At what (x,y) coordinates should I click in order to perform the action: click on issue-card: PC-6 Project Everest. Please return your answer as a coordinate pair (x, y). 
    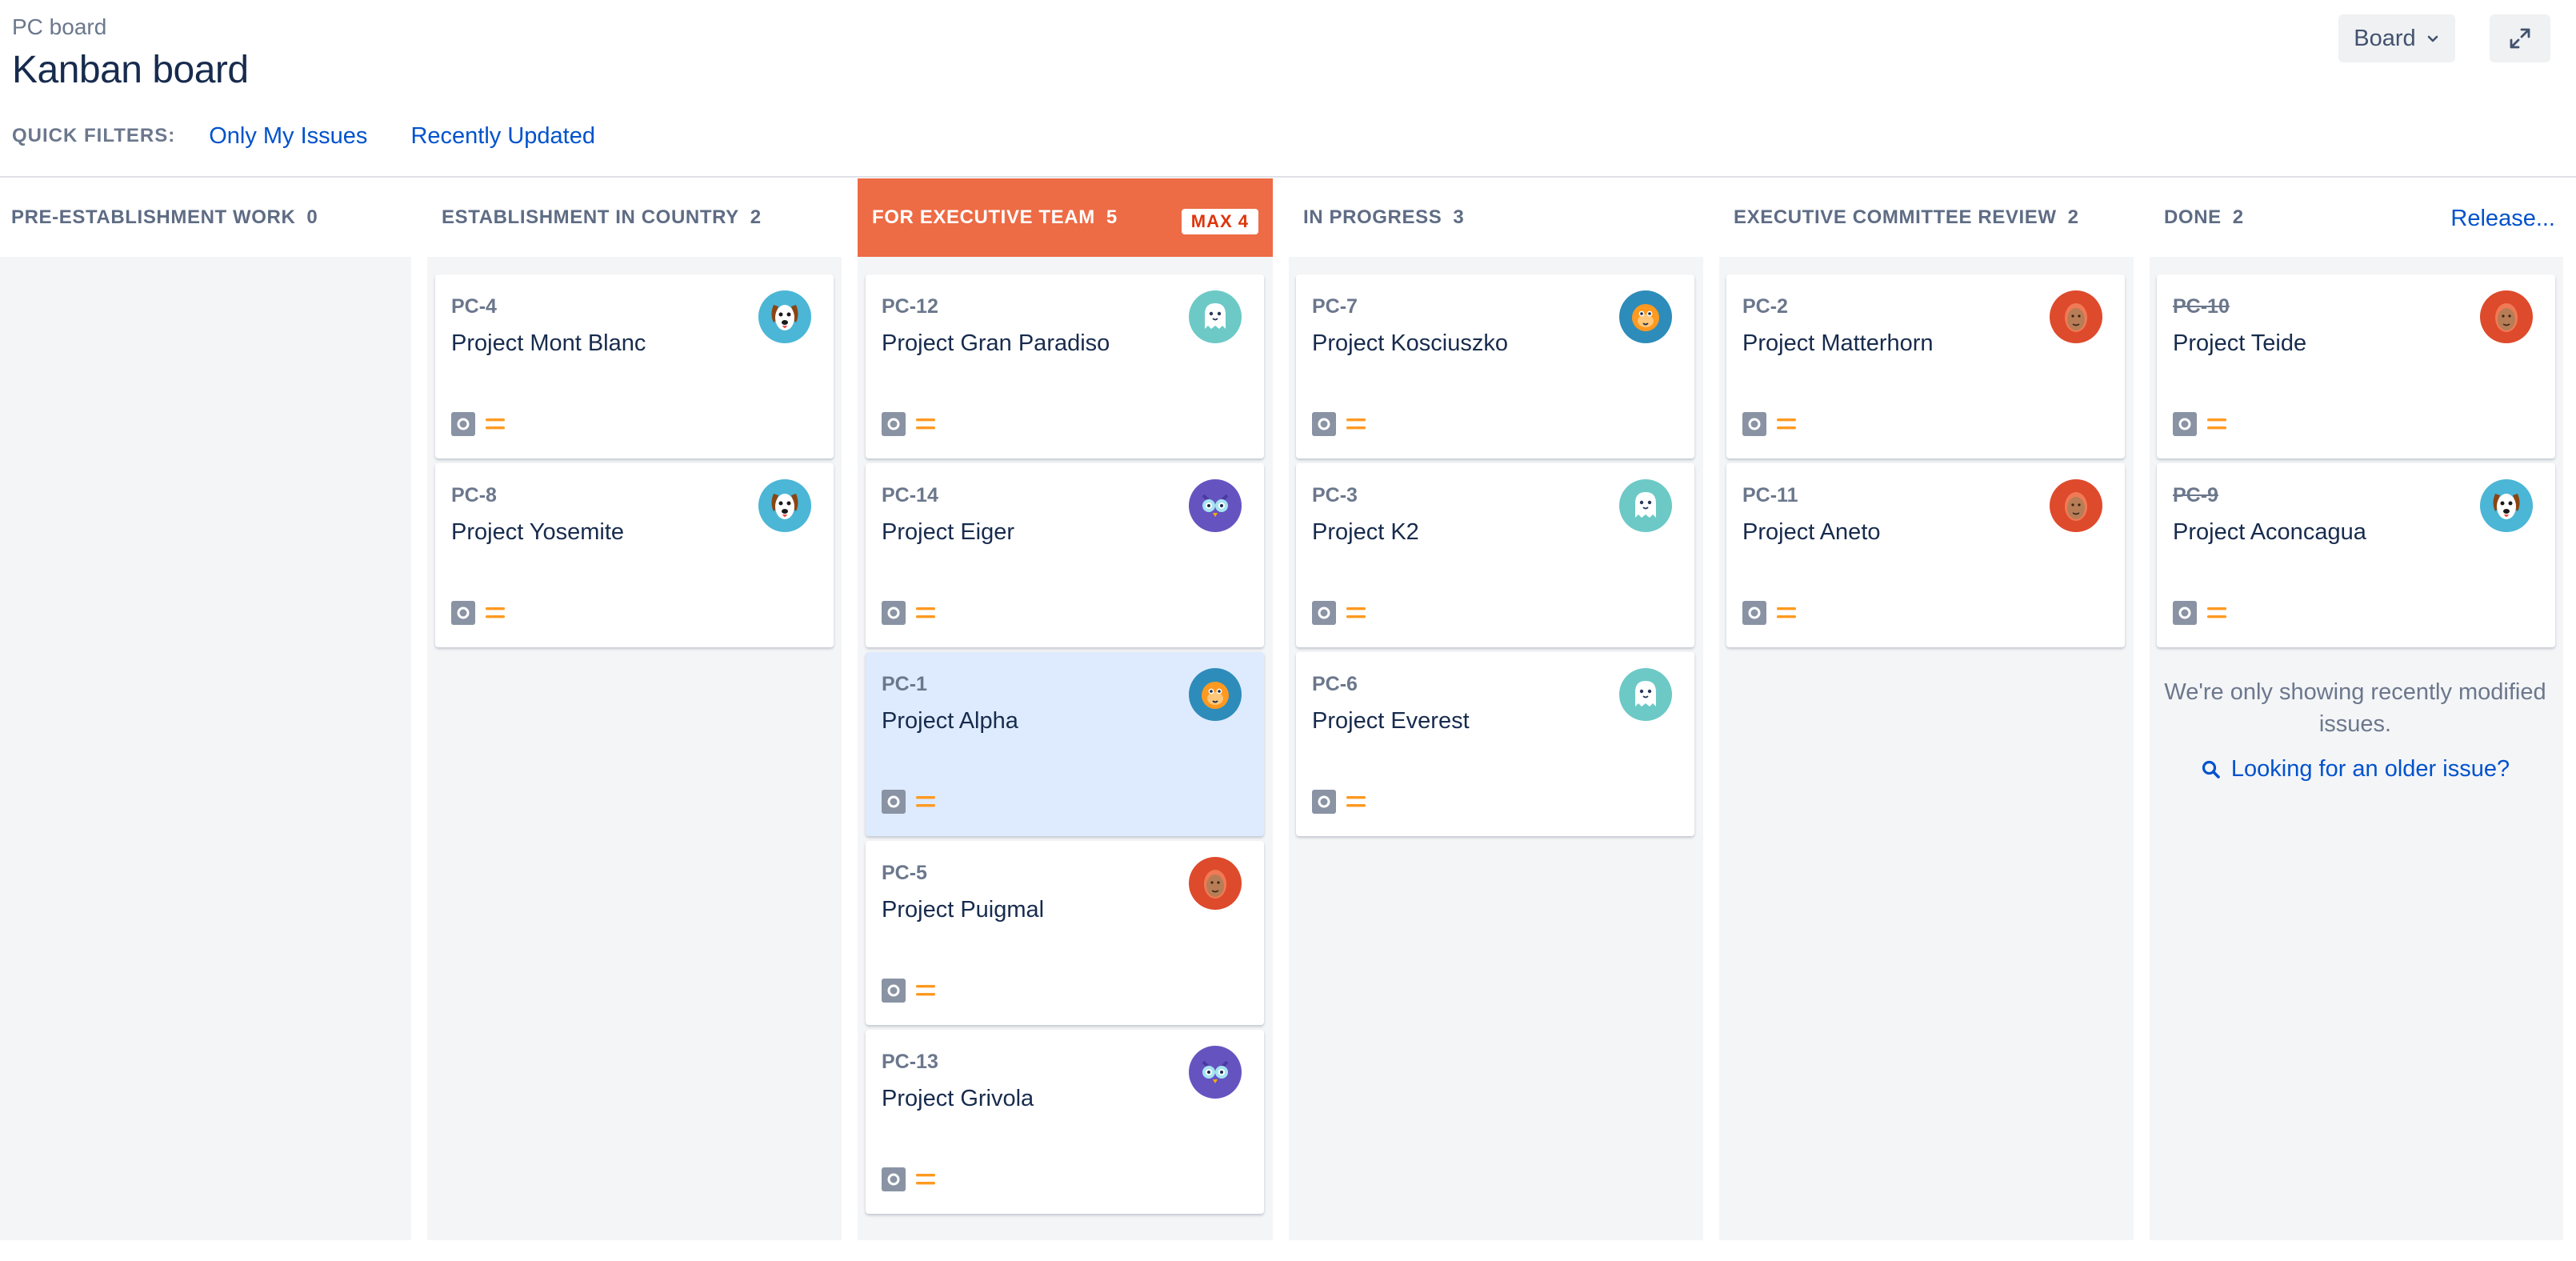
    Looking at the image, I should click on (1495, 744).